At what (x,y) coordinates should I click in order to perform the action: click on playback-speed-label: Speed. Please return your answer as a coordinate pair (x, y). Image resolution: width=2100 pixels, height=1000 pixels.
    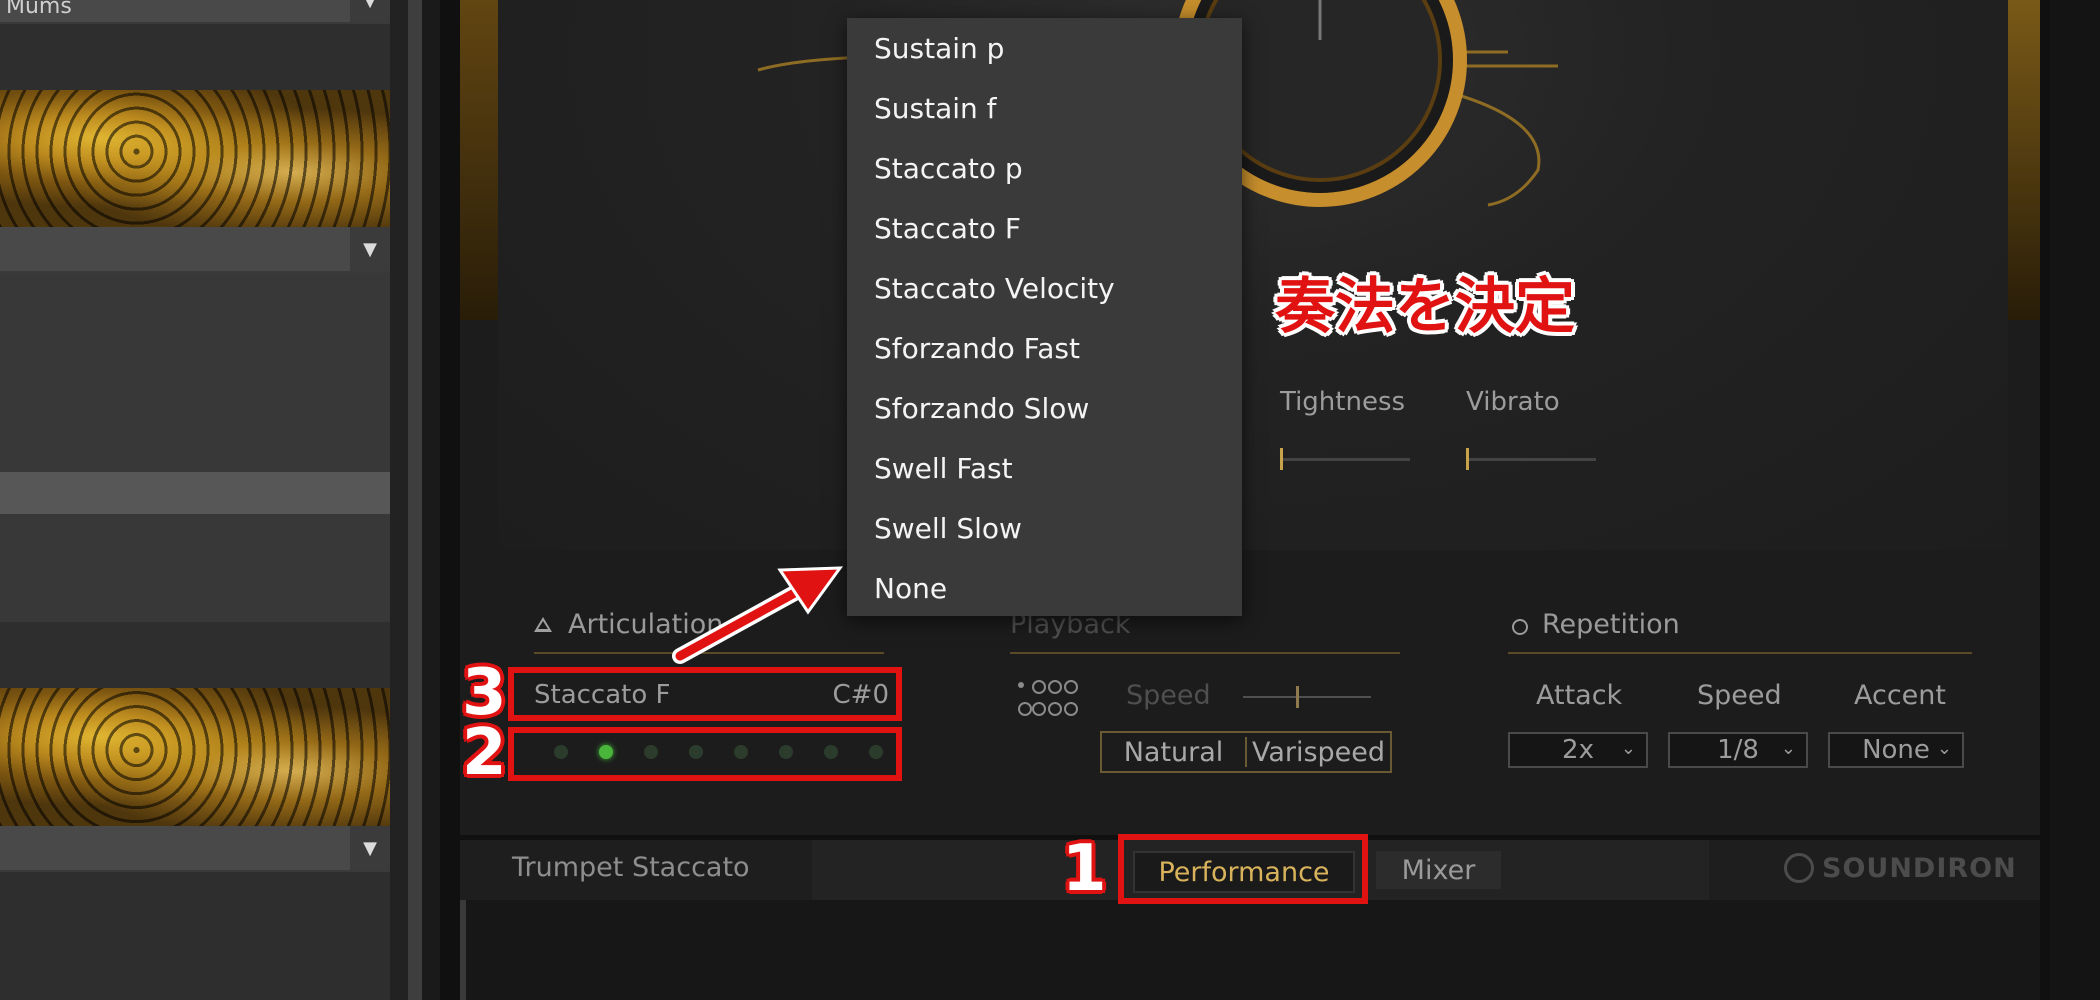
    Looking at the image, I should click on (1168, 695).